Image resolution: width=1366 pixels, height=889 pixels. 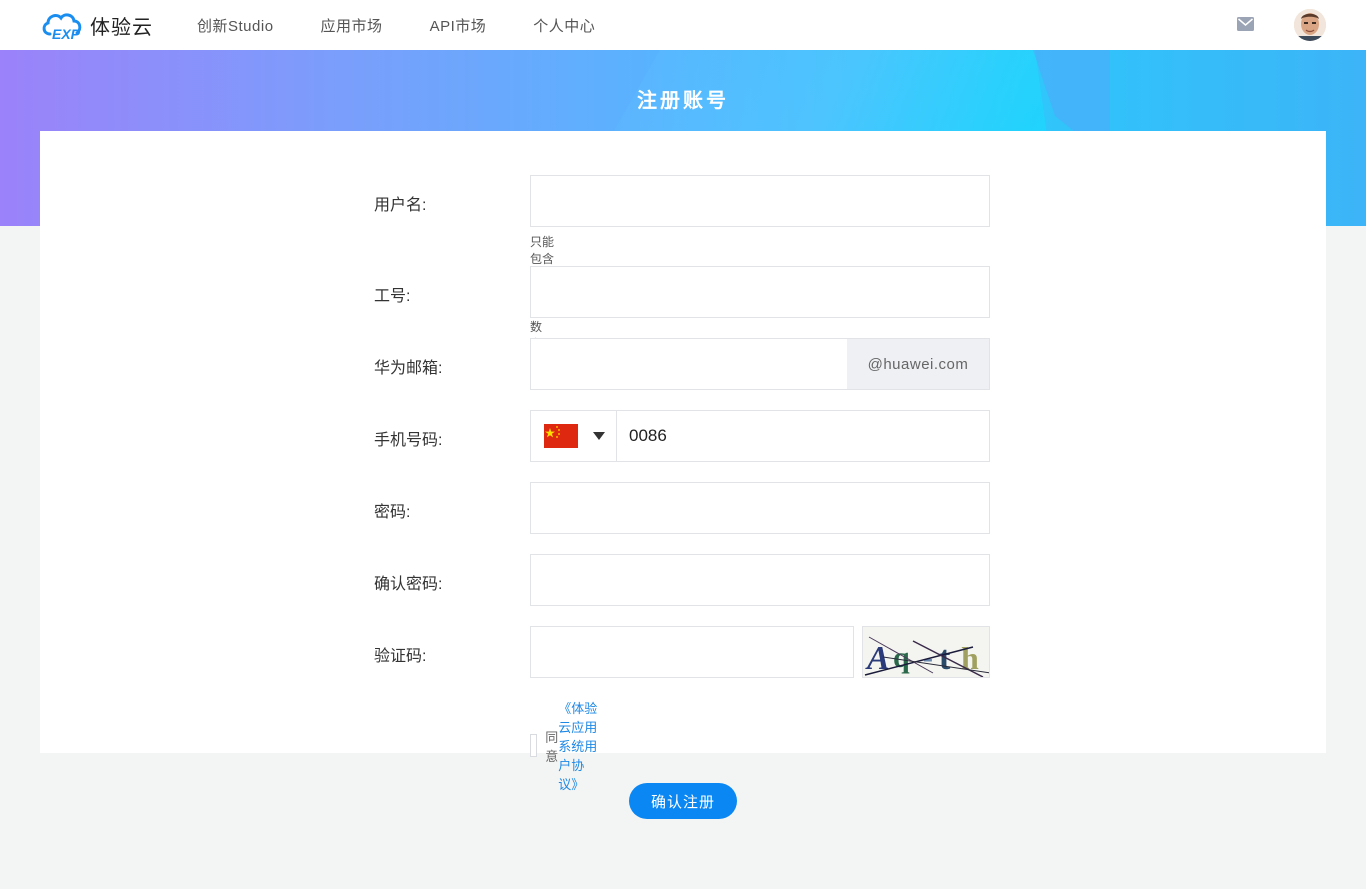 I want to click on agreement-link: 《体验云应用系统用户协议》, so click(x=579, y=745).